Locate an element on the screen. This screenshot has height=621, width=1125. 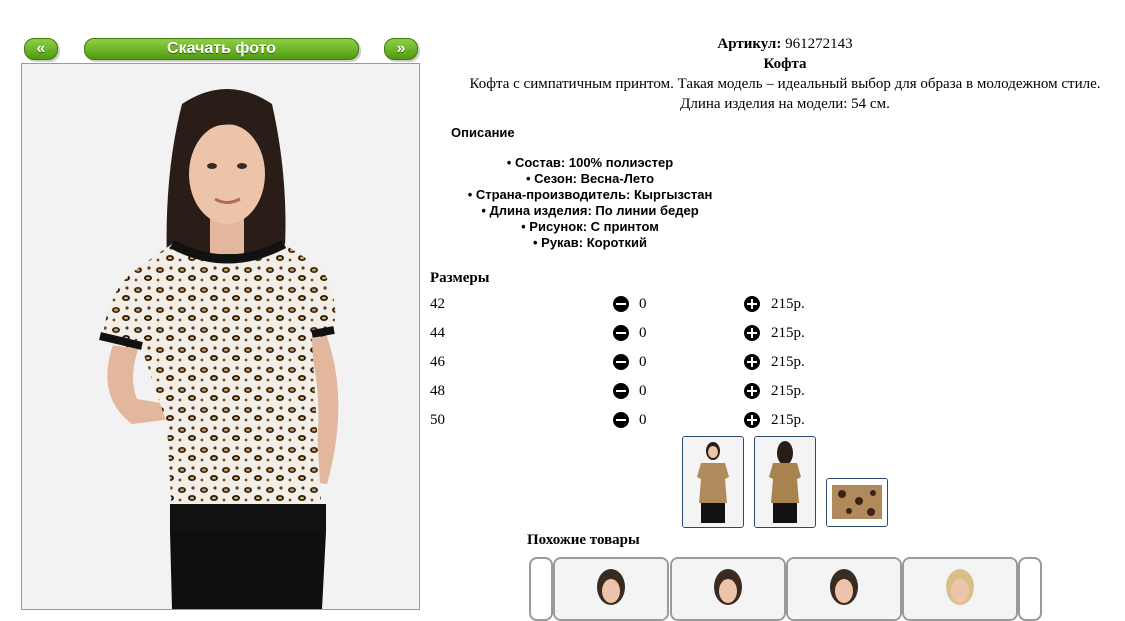
description-title: Описание is located at coordinates (483, 132).